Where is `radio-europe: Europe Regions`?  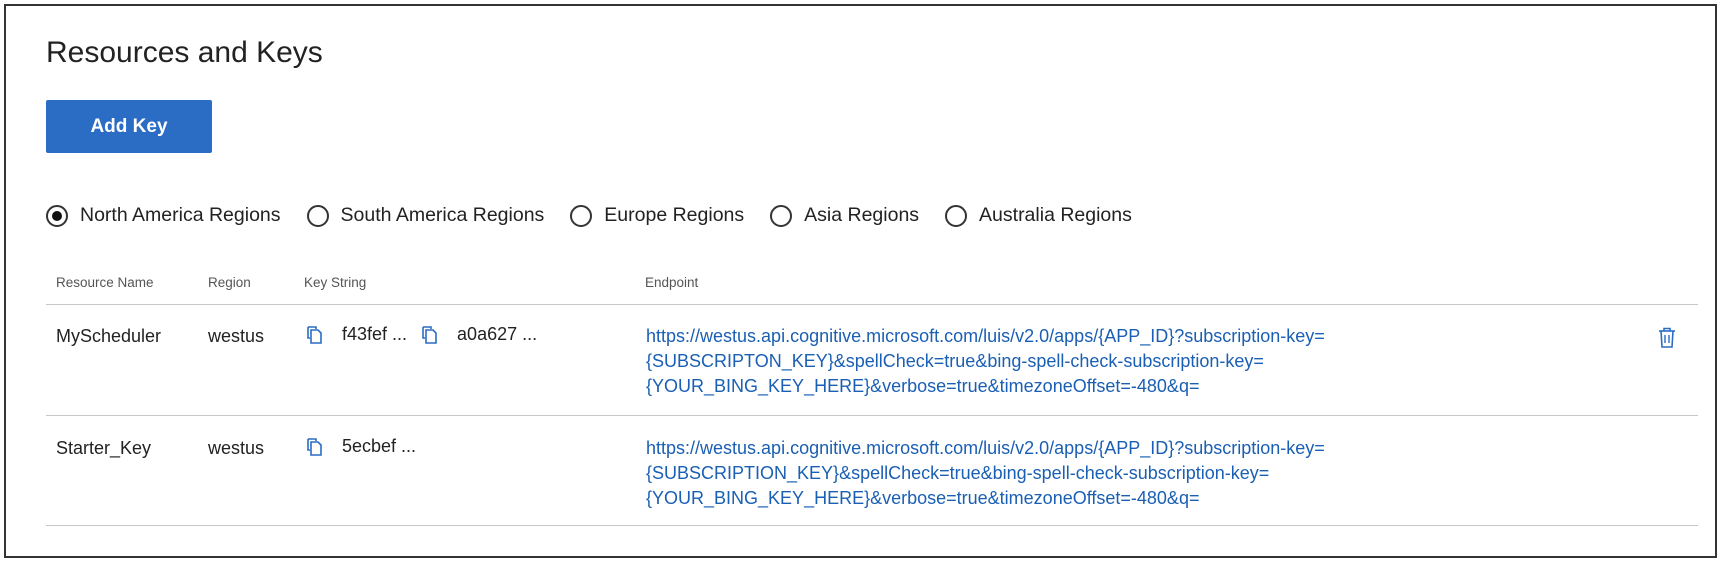 radio-europe: Europe Regions is located at coordinates (657, 215).